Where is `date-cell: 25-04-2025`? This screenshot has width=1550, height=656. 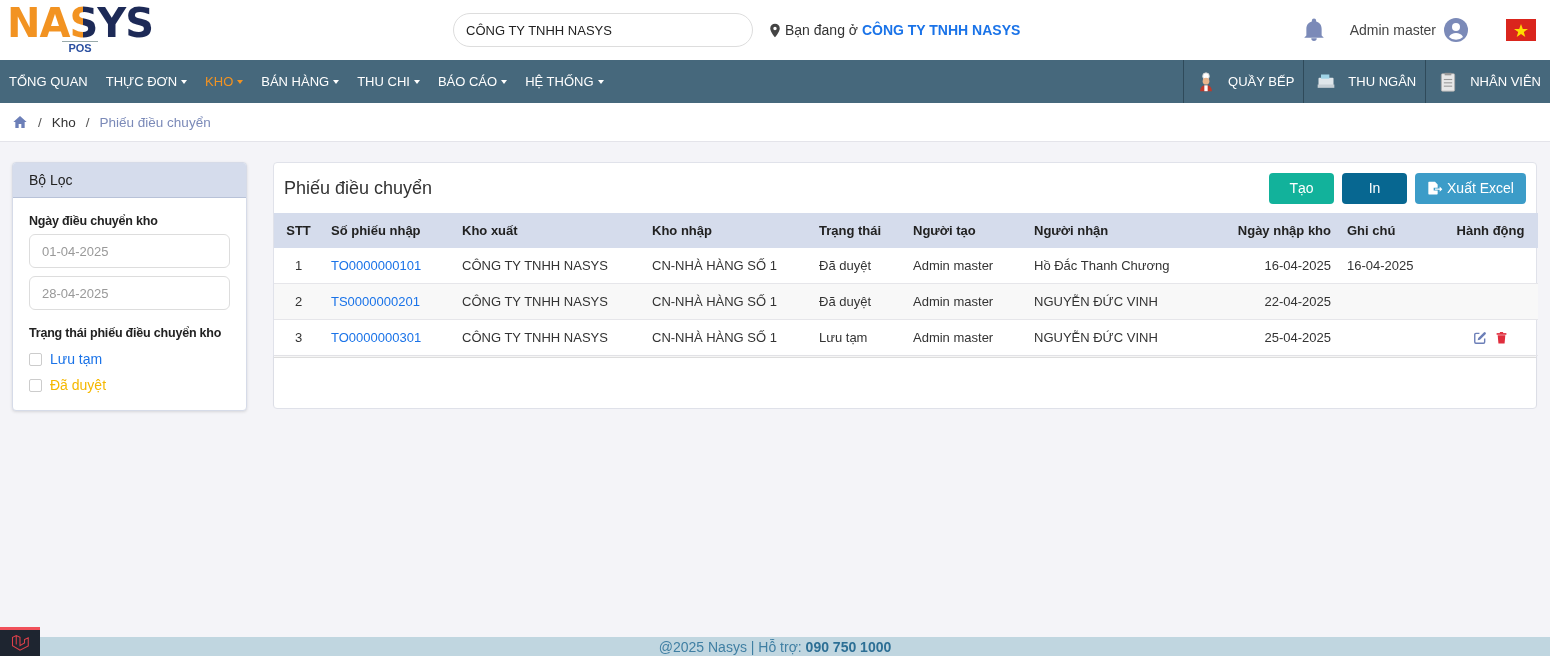
date-cell: 25-04-2025 is located at coordinates (1297, 337).